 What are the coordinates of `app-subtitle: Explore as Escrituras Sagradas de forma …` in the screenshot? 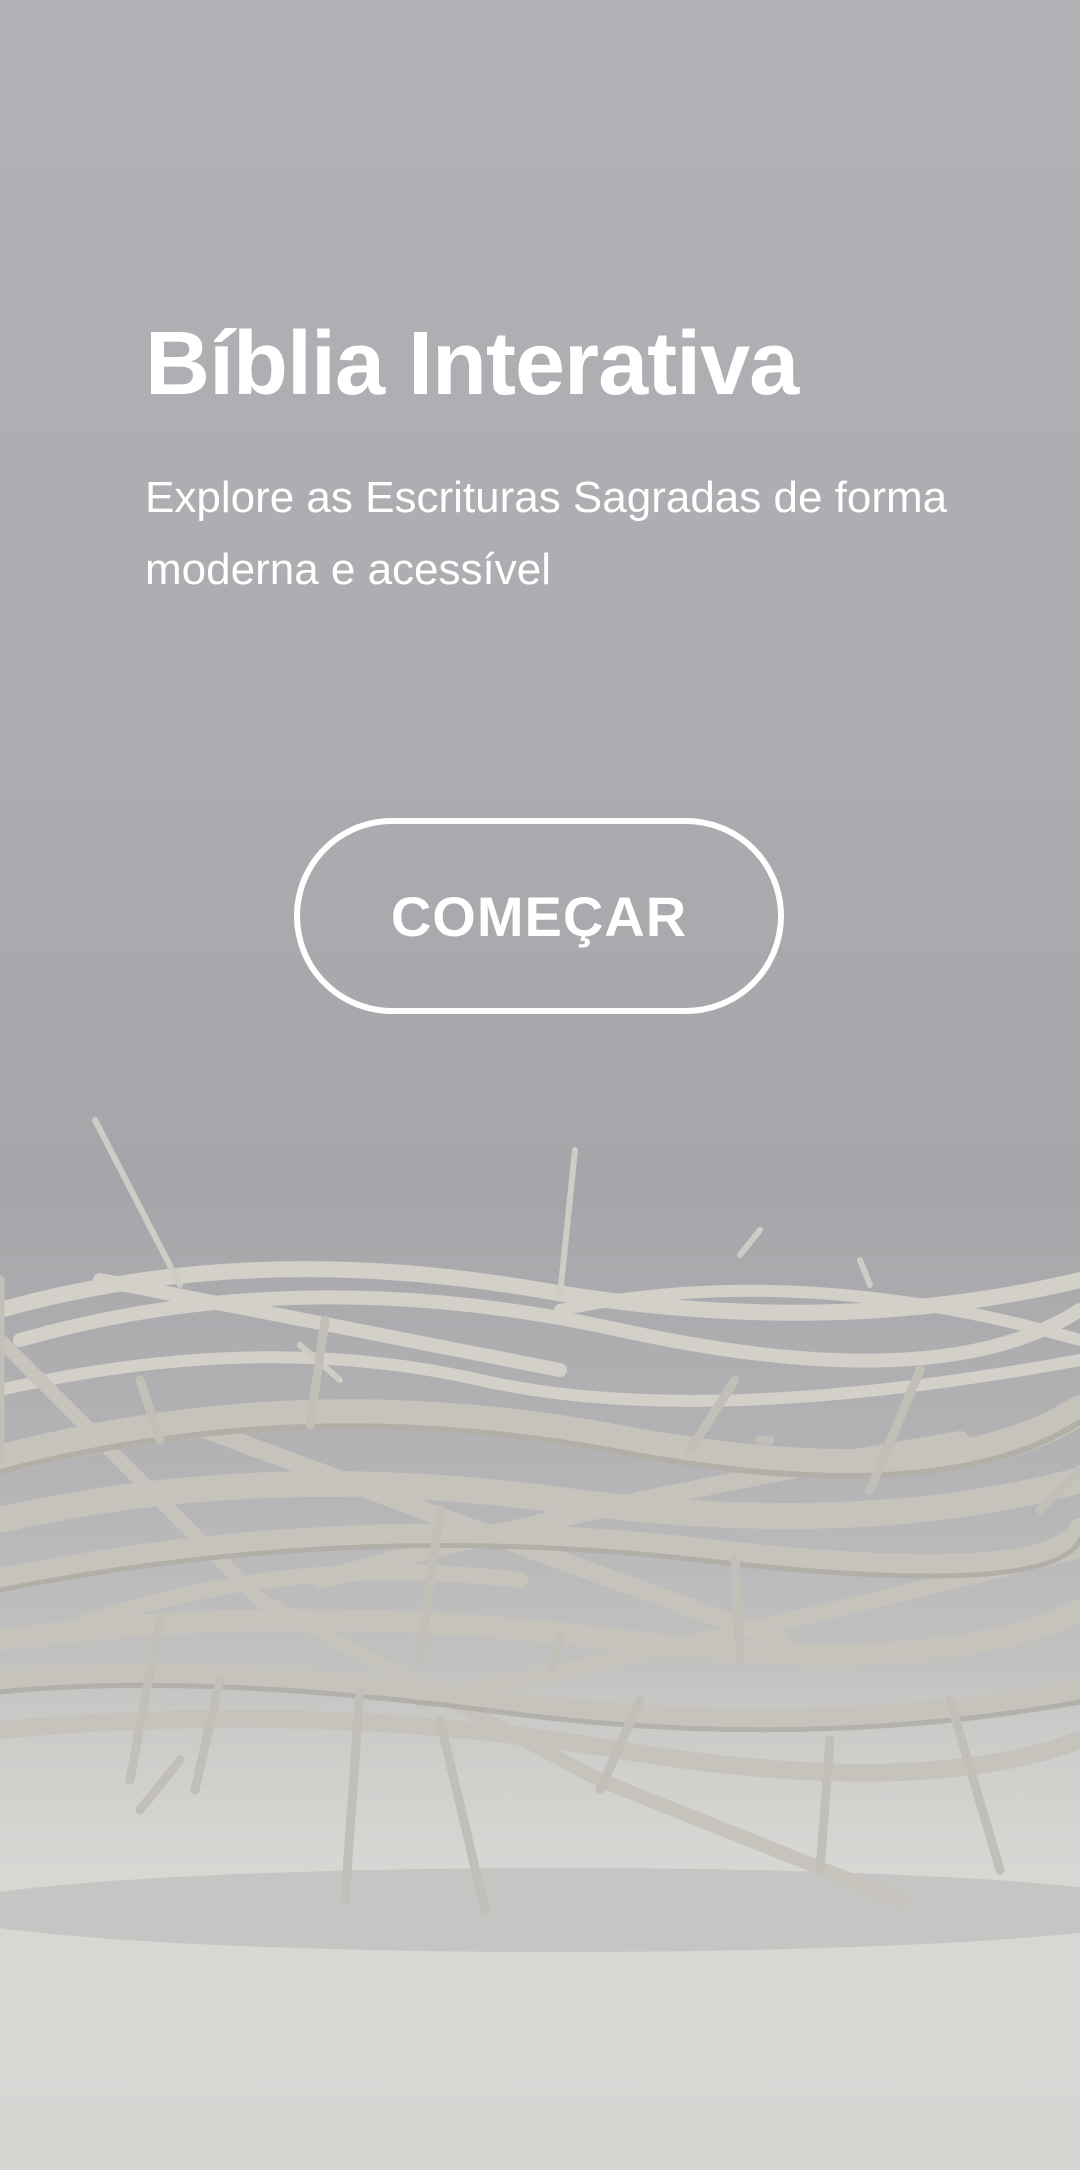 It's located at (546, 533).